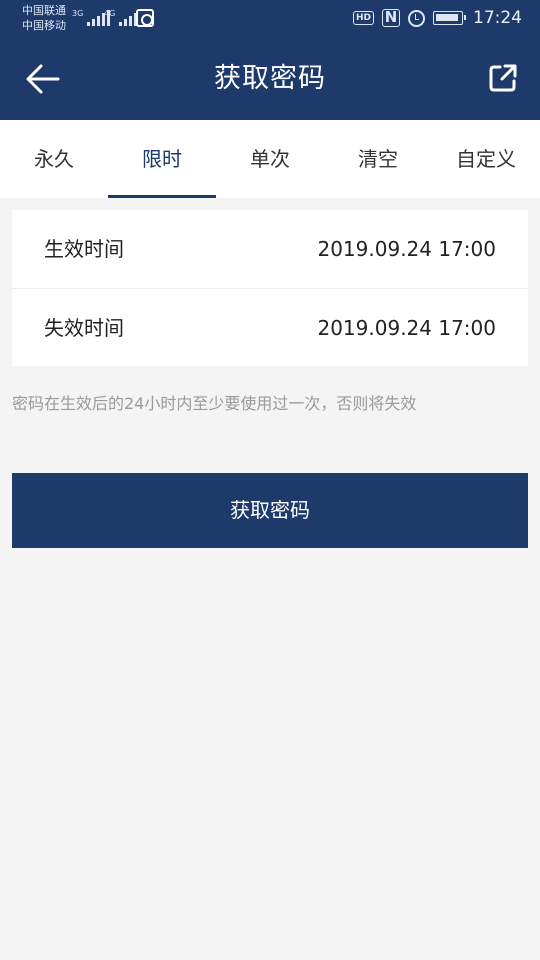  Describe the element at coordinates (162, 159) in the screenshot. I see `tab-time-limited: 限时` at that location.